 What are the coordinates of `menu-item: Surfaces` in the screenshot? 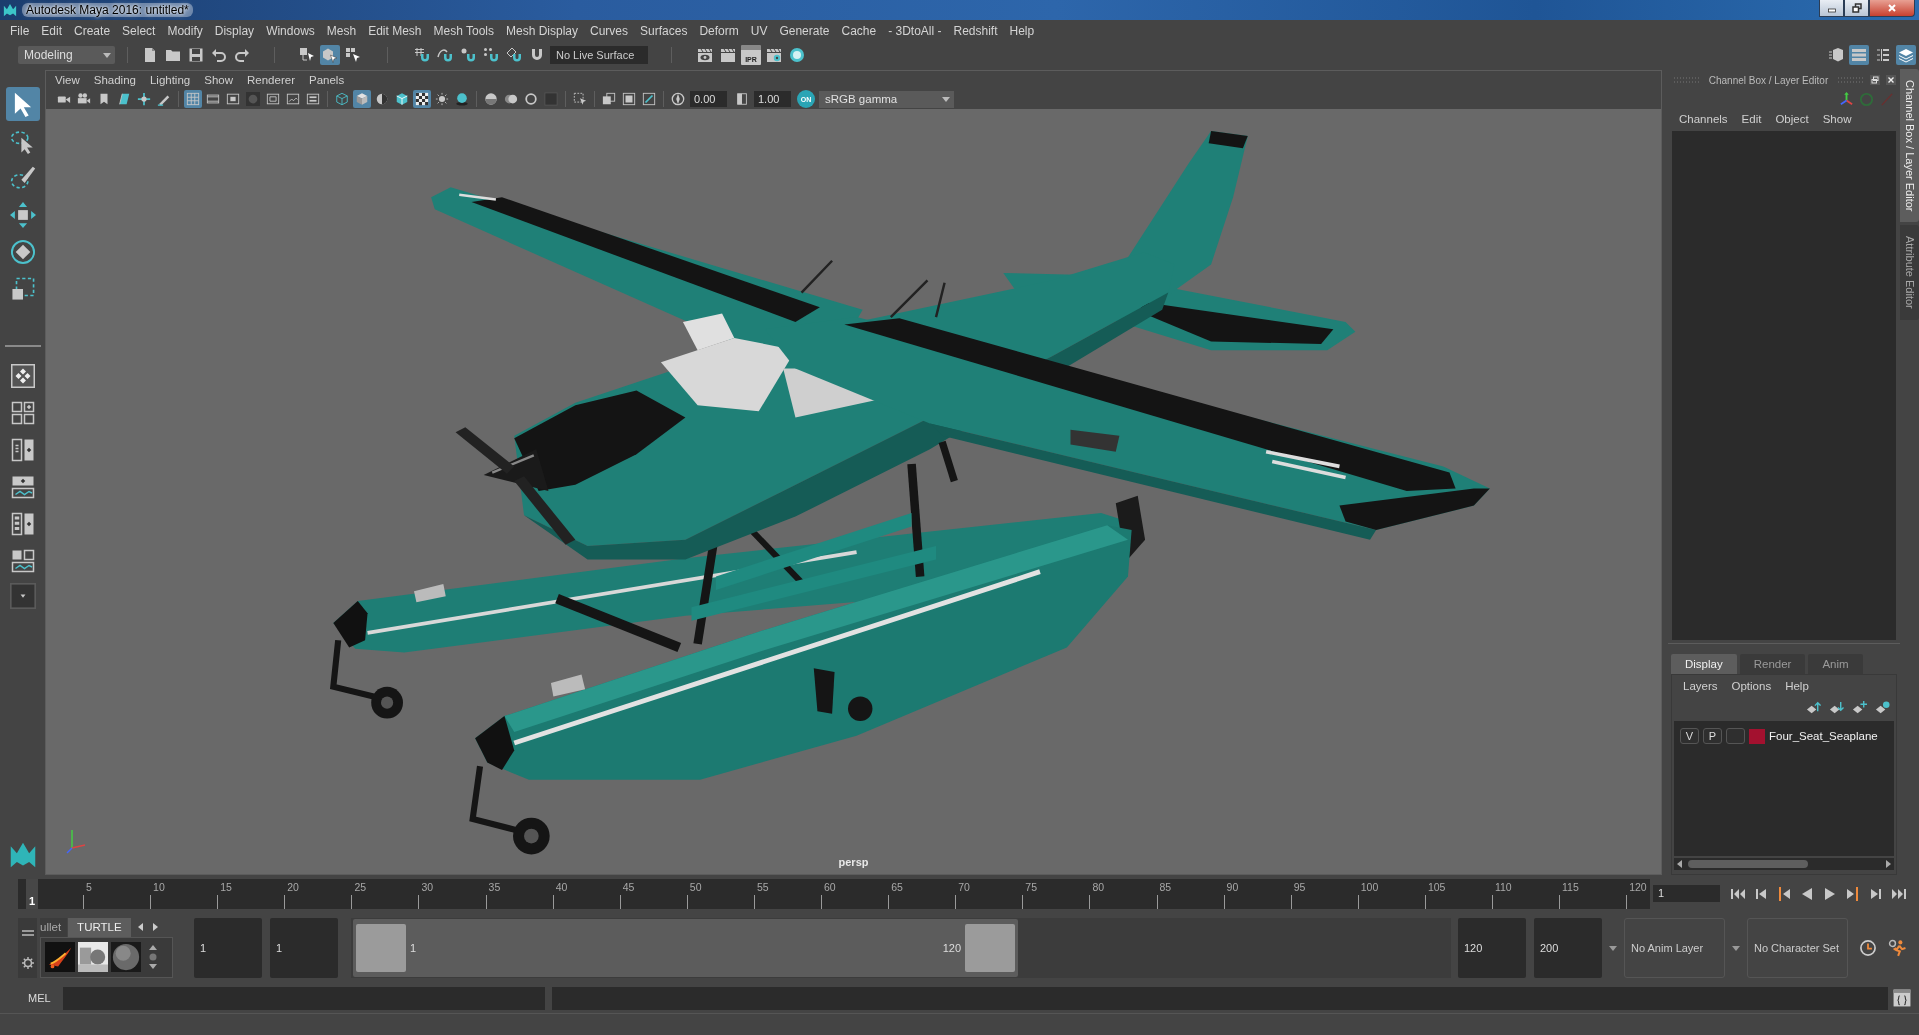 It's located at (664, 31).